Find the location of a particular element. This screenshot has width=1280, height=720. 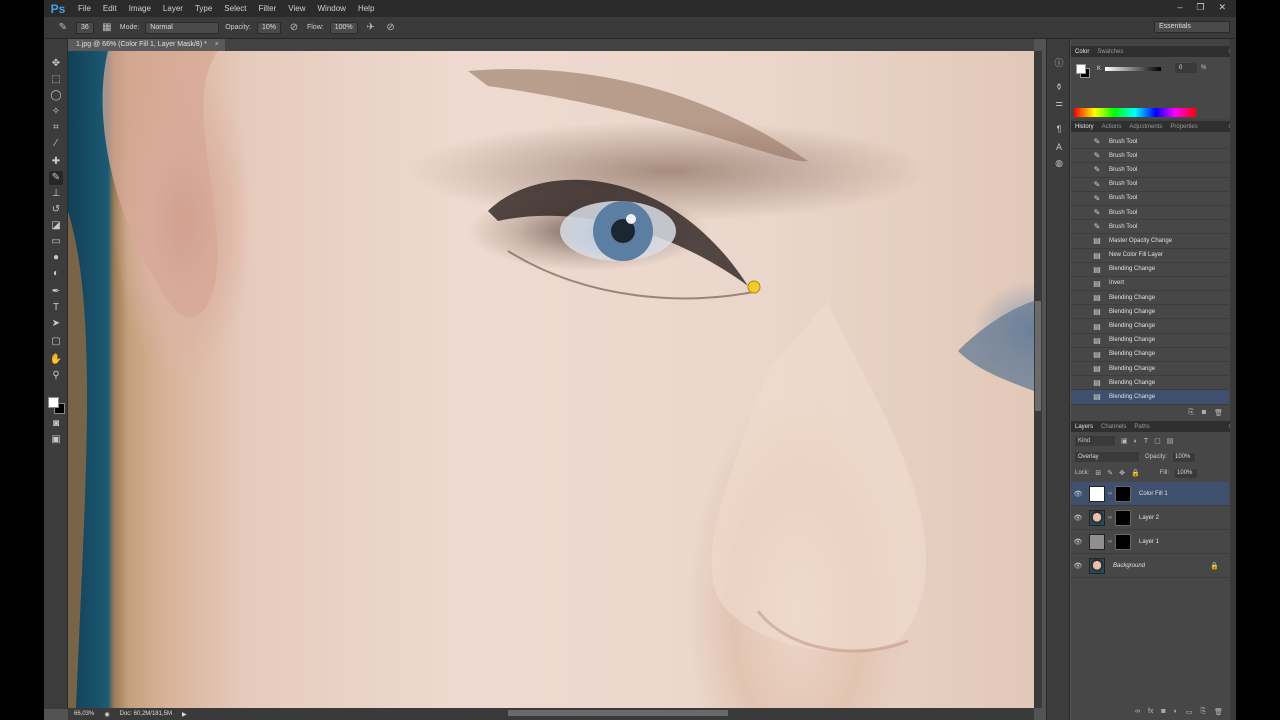

paragraph-icon: ¶ is located at coordinates (1059, 129).